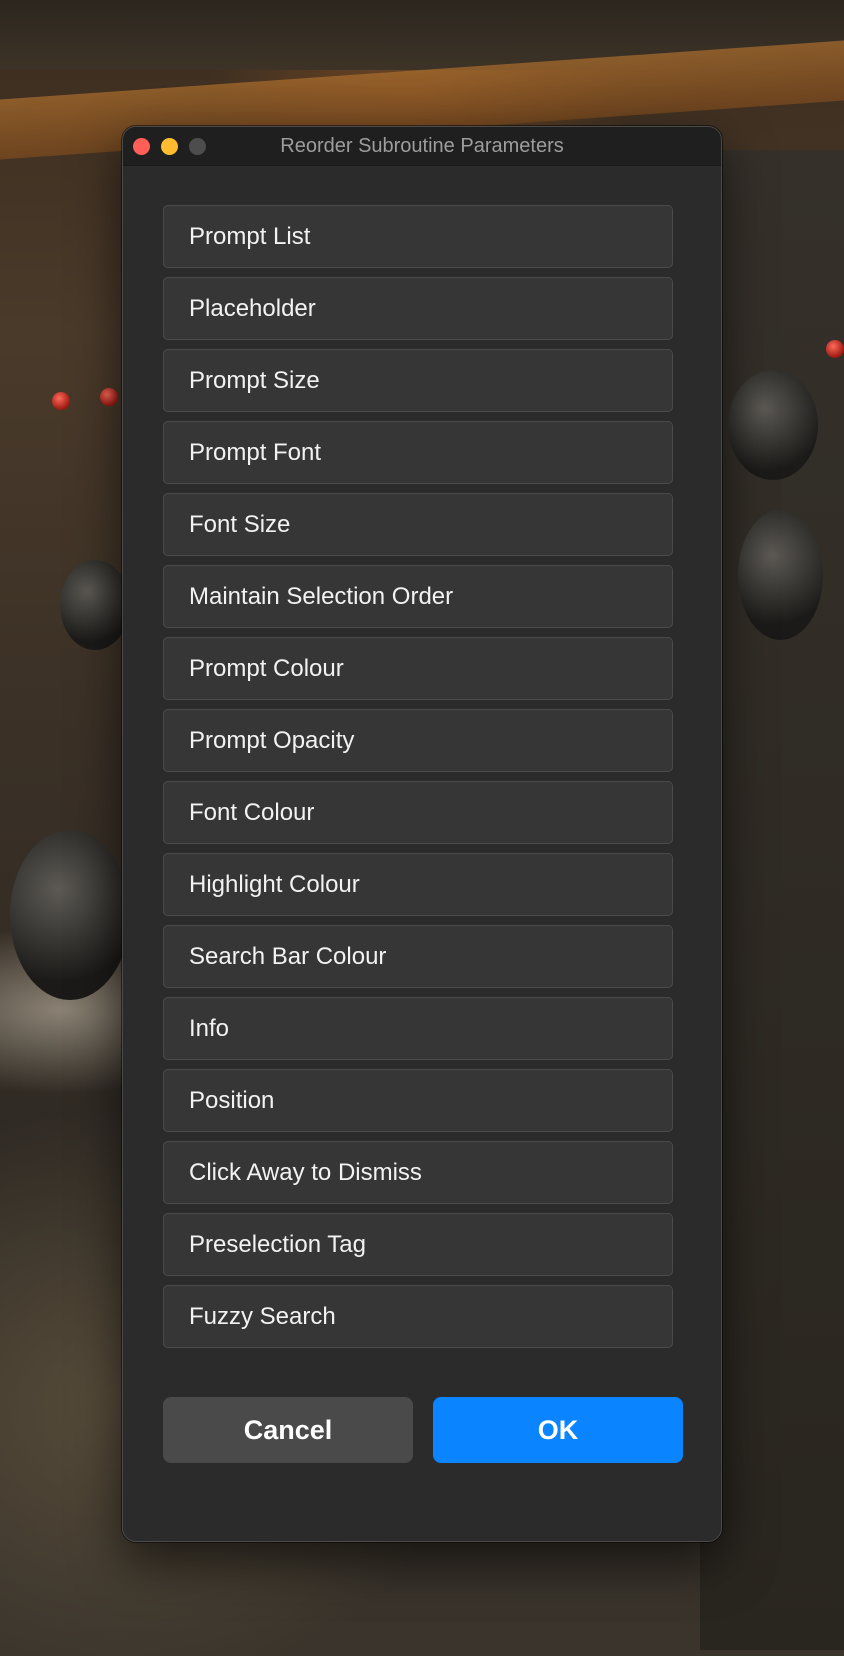  Describe the element at coordinates (418, 236) in the screenshot. I see `parameter-item-prompt-list: Prompt List` at that location.